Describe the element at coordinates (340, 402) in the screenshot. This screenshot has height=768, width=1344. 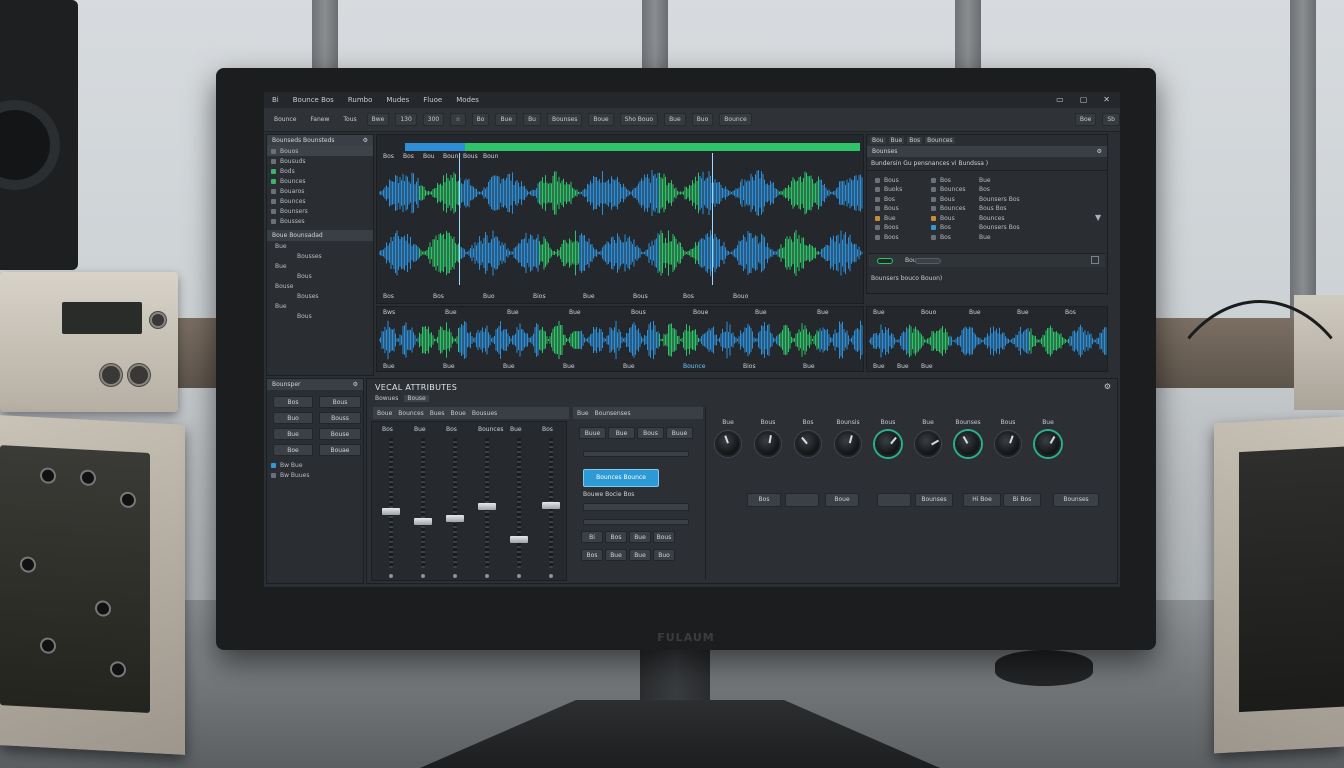
I see `fx-button: Bous` at that location.